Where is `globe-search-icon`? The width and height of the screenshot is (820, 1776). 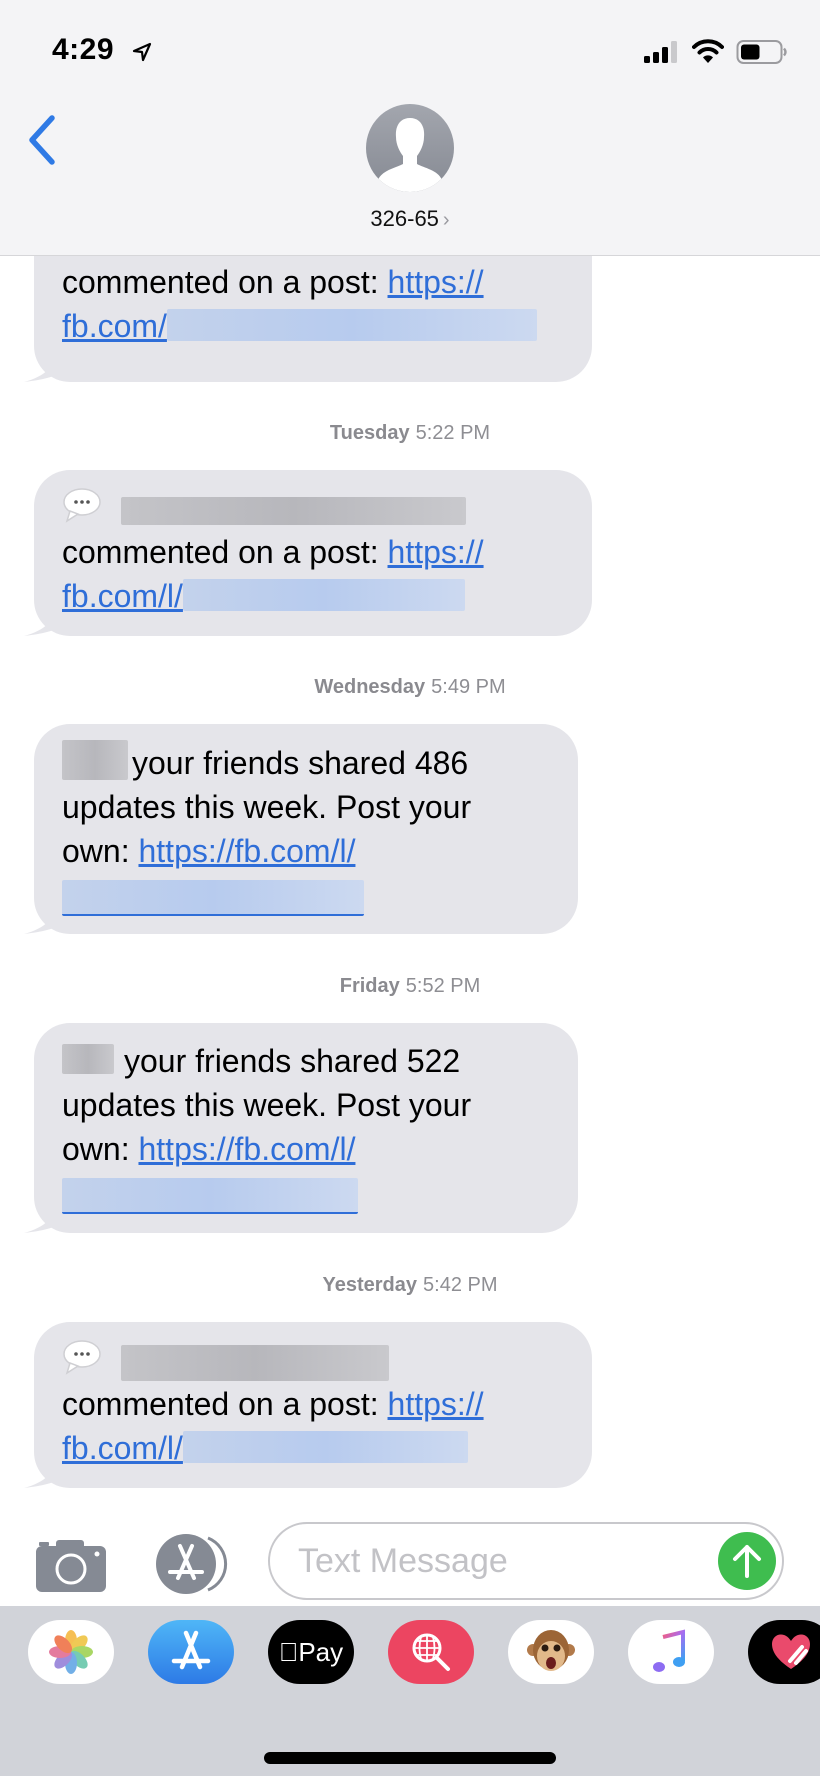
globe-search-icon is located at coordinates (431, 1652).